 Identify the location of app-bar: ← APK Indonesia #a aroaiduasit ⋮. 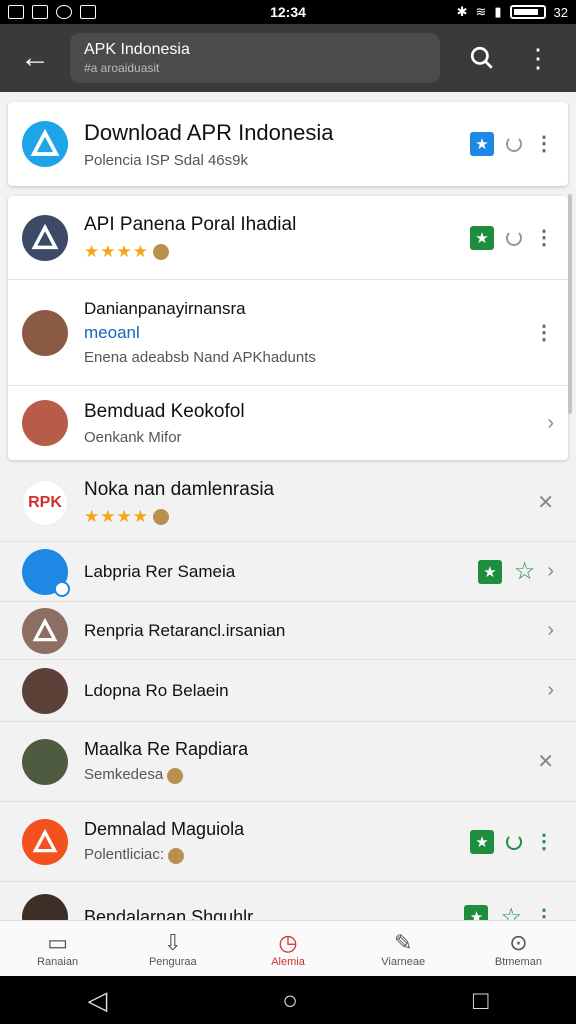
(288, 58).